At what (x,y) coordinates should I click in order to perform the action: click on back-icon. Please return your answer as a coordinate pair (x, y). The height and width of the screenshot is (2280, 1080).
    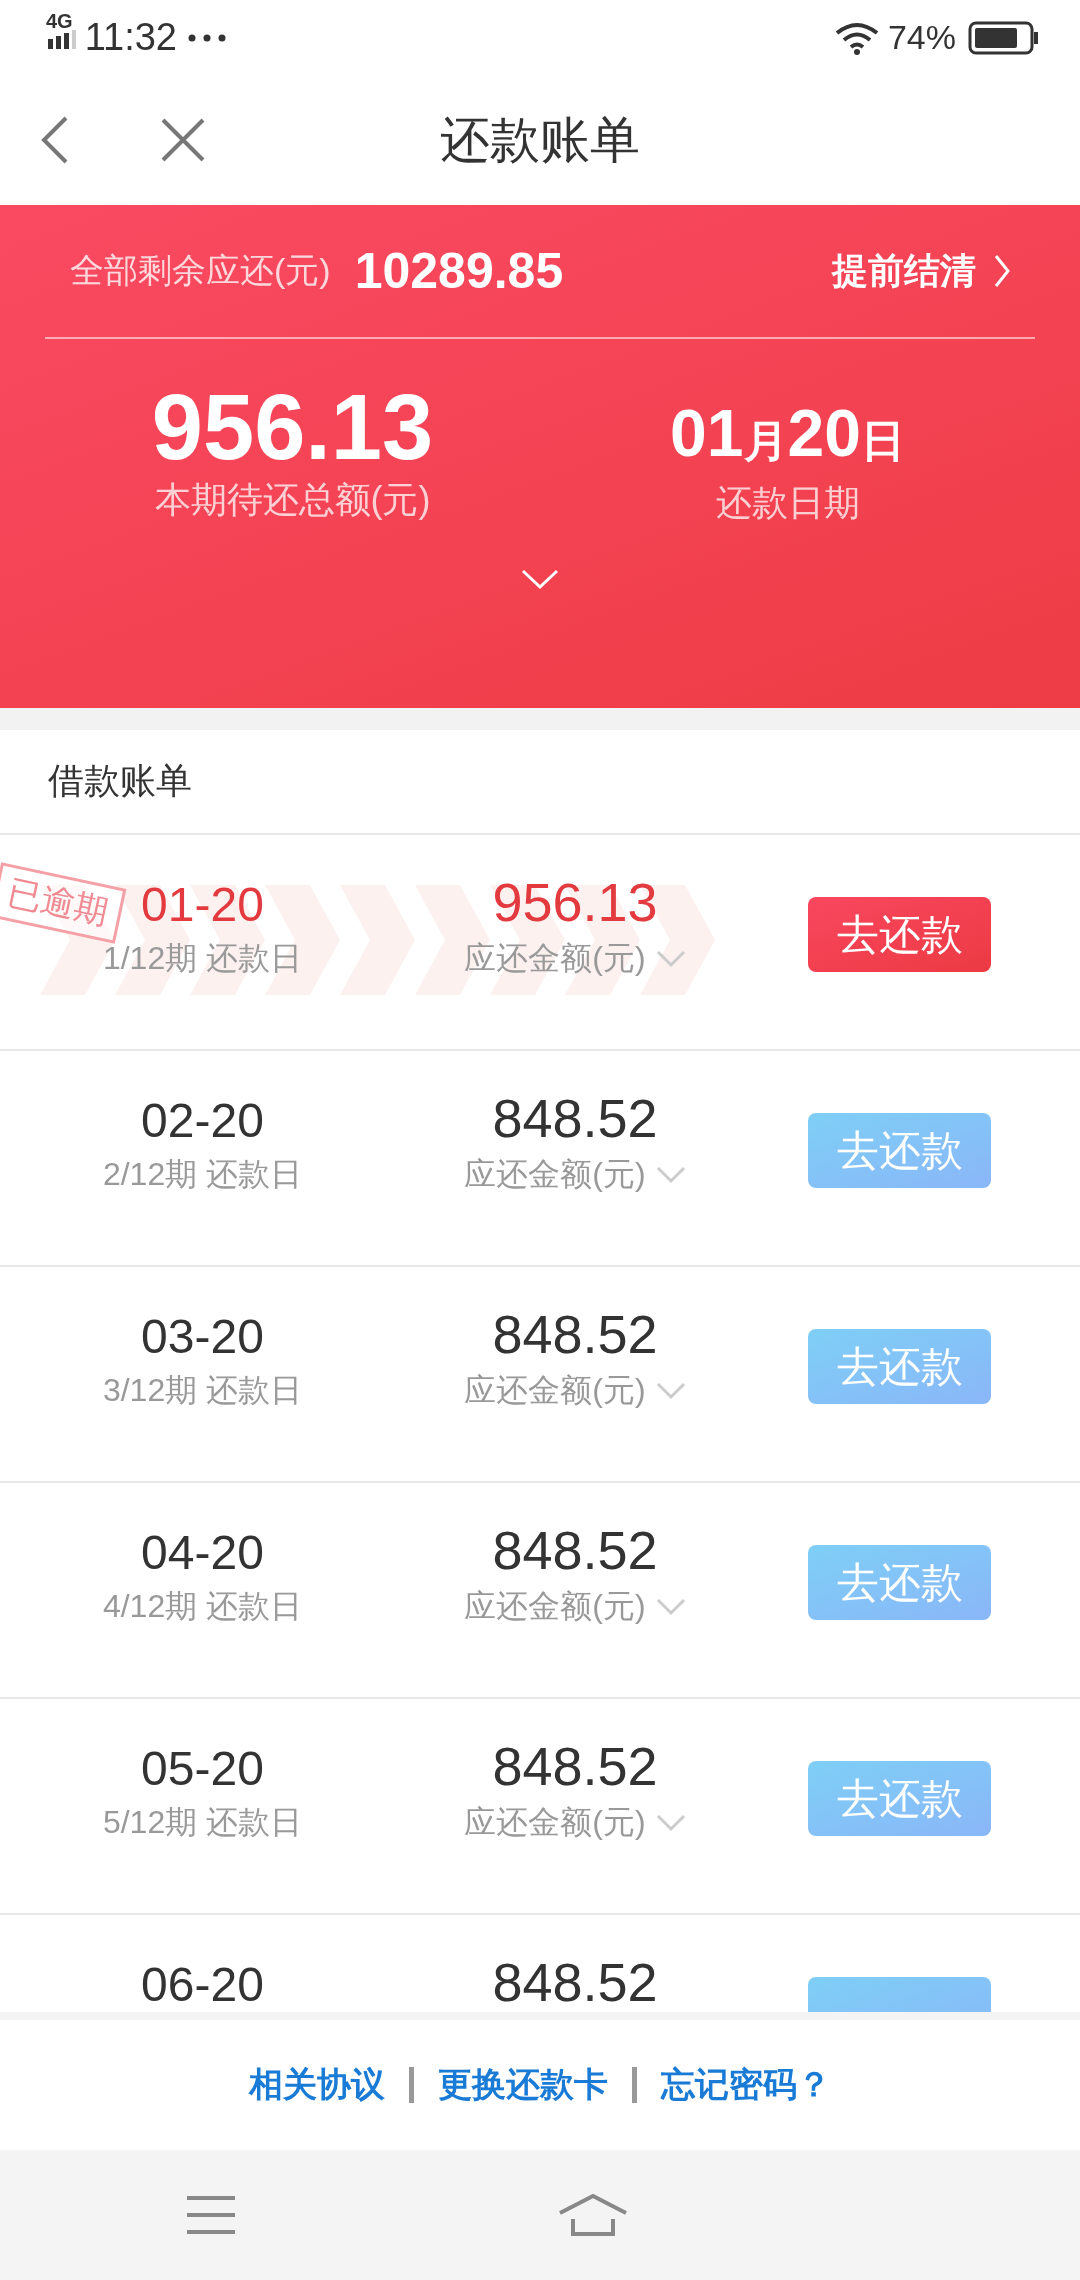
    Looking at the image, I should click on (55, 140).